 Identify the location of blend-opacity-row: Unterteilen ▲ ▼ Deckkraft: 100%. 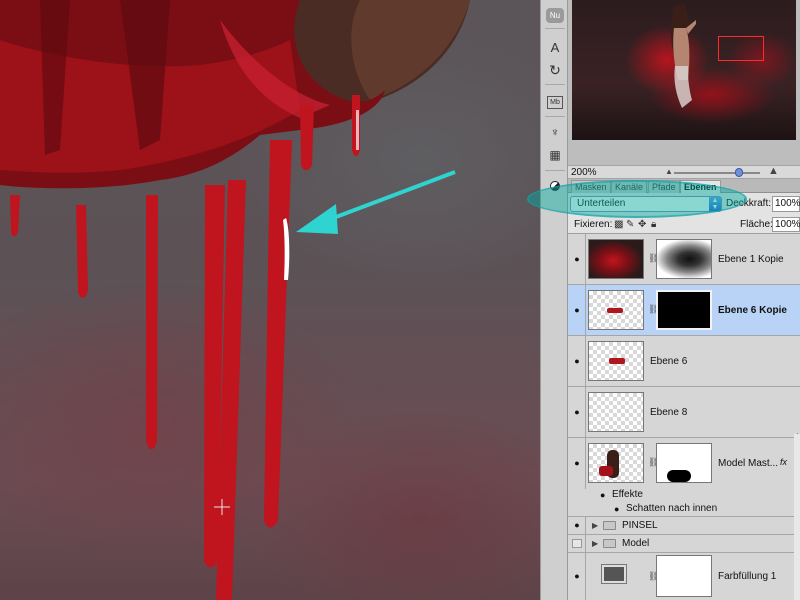
(684, 205).